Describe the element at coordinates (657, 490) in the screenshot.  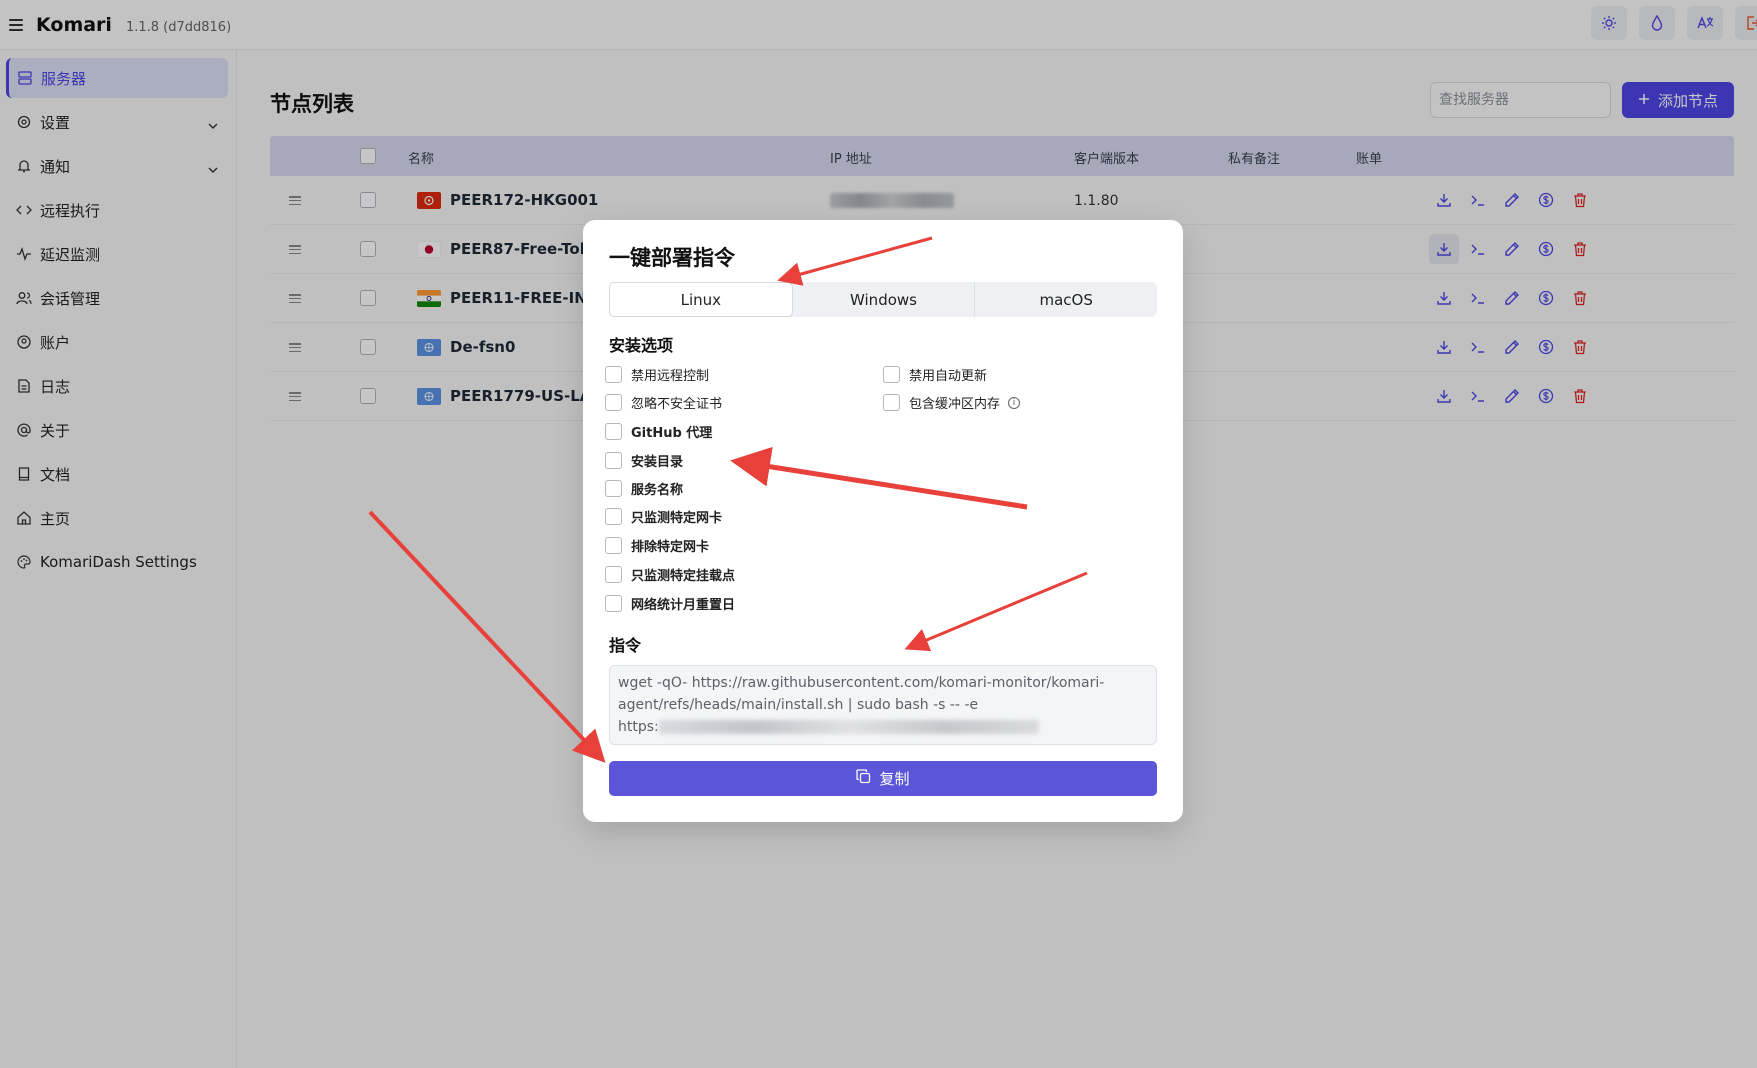
I see `option-label: 服务名称` at that location.